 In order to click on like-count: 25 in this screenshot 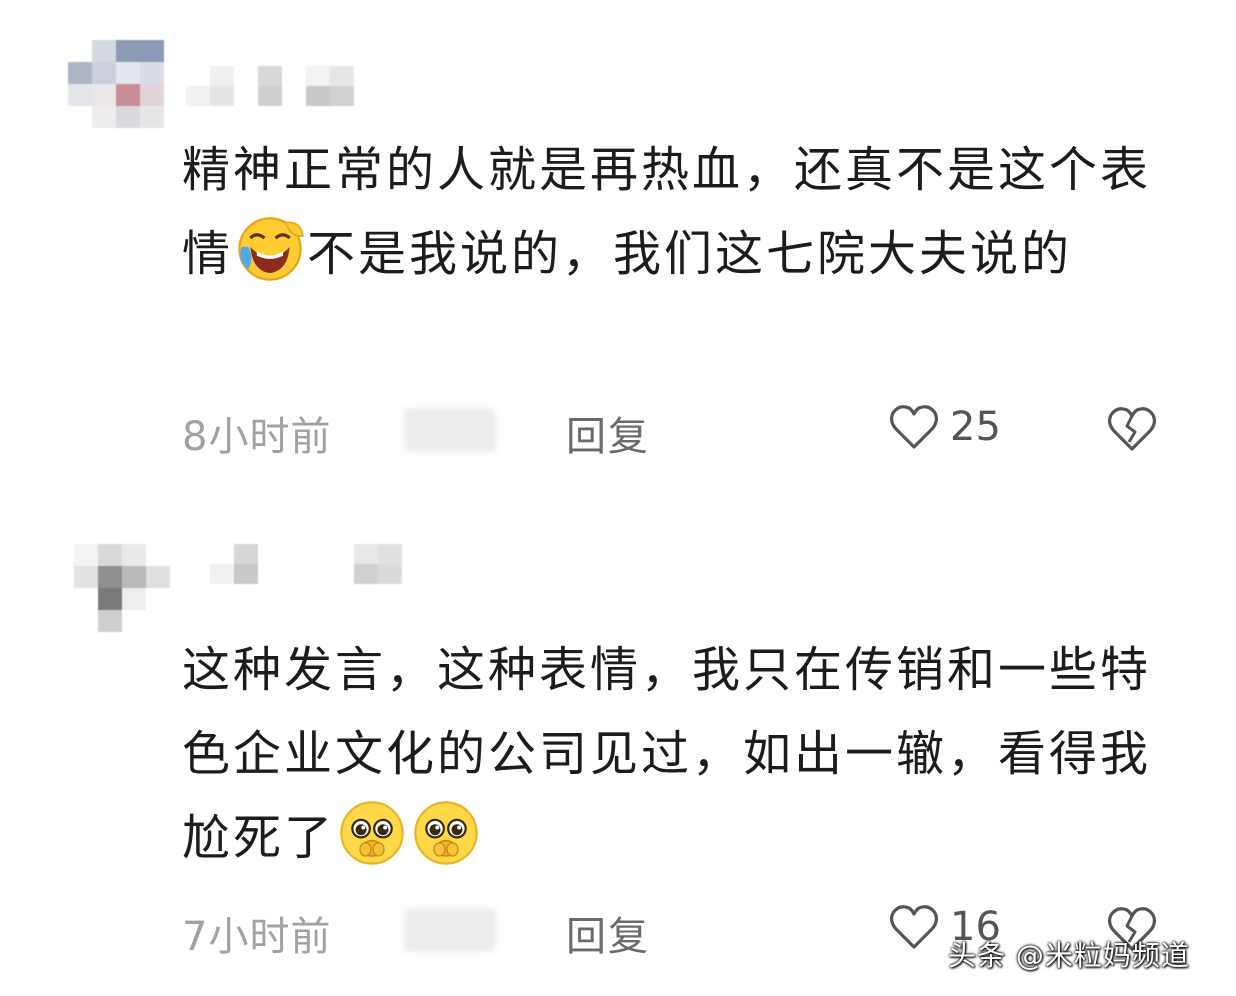, I will do `click(975, 427)`.